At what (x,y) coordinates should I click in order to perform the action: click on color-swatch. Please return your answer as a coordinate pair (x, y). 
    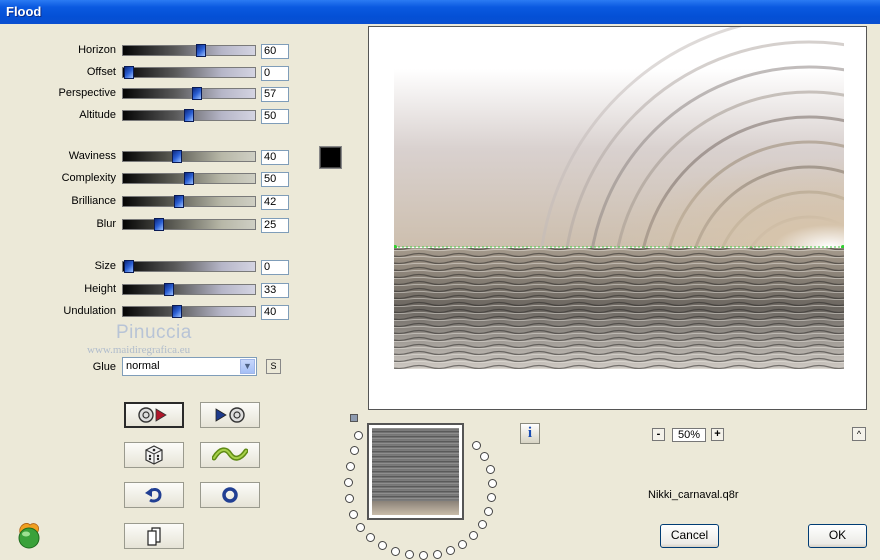
    Looking at the image, I should click on (330, 157).